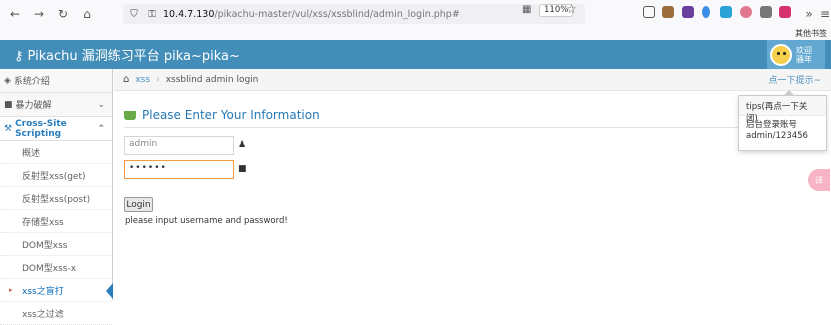 This screenshot has width=831, height=325. What do you see at coordinates (8, 128) in the screenshot?
I see `wrench-icon: ⚒` at bounding box center [8, 128].